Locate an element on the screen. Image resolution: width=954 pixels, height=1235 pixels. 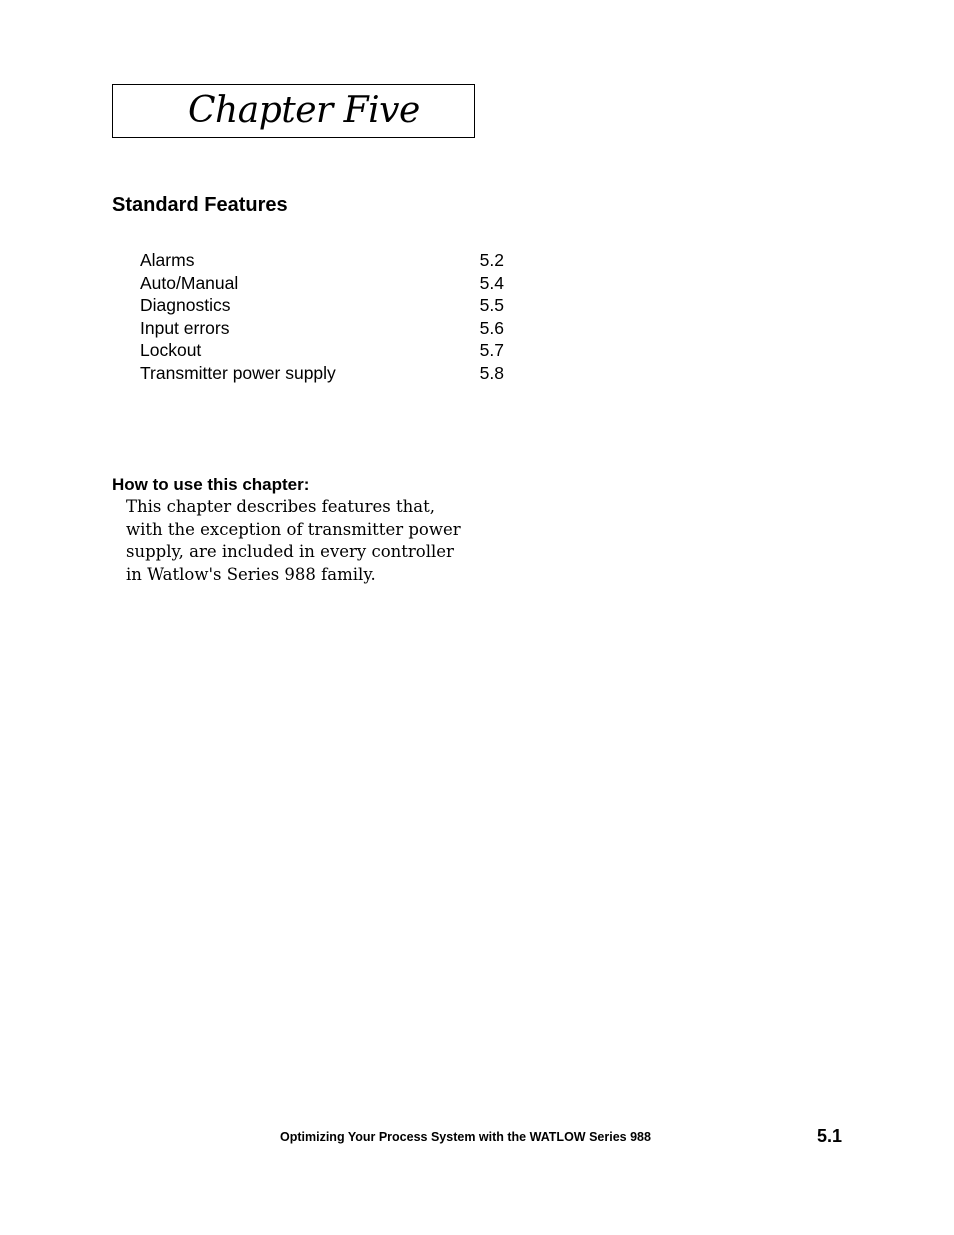
chapter-title: Chapter Five is located at coordinates (304, 110).